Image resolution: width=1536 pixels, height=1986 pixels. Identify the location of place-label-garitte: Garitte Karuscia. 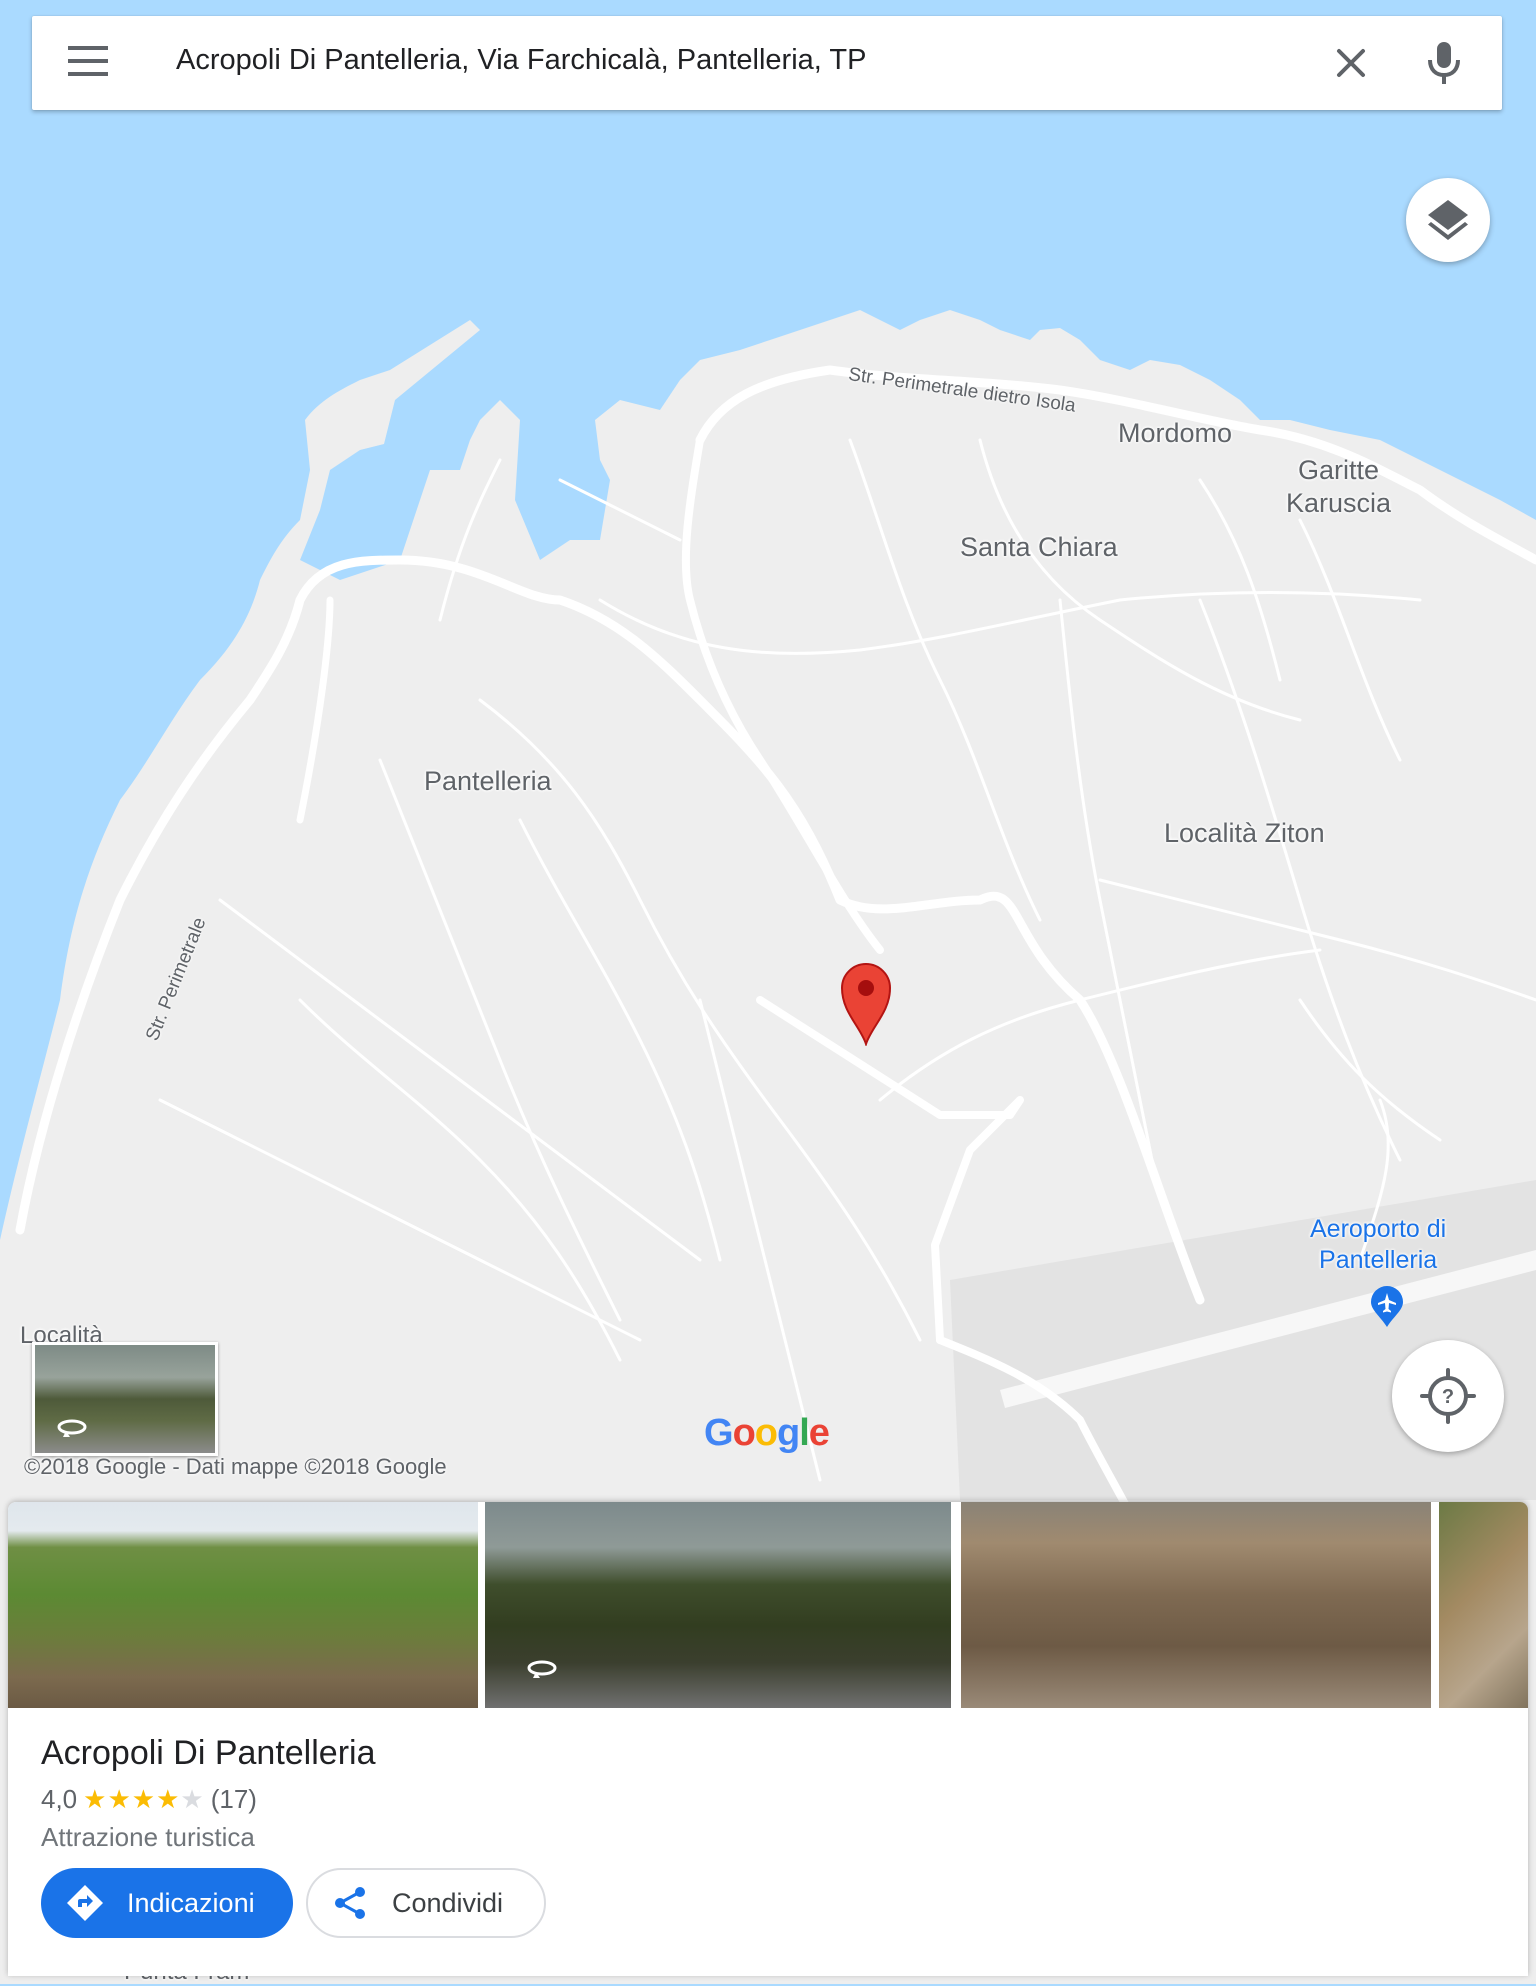
(1339, 486).